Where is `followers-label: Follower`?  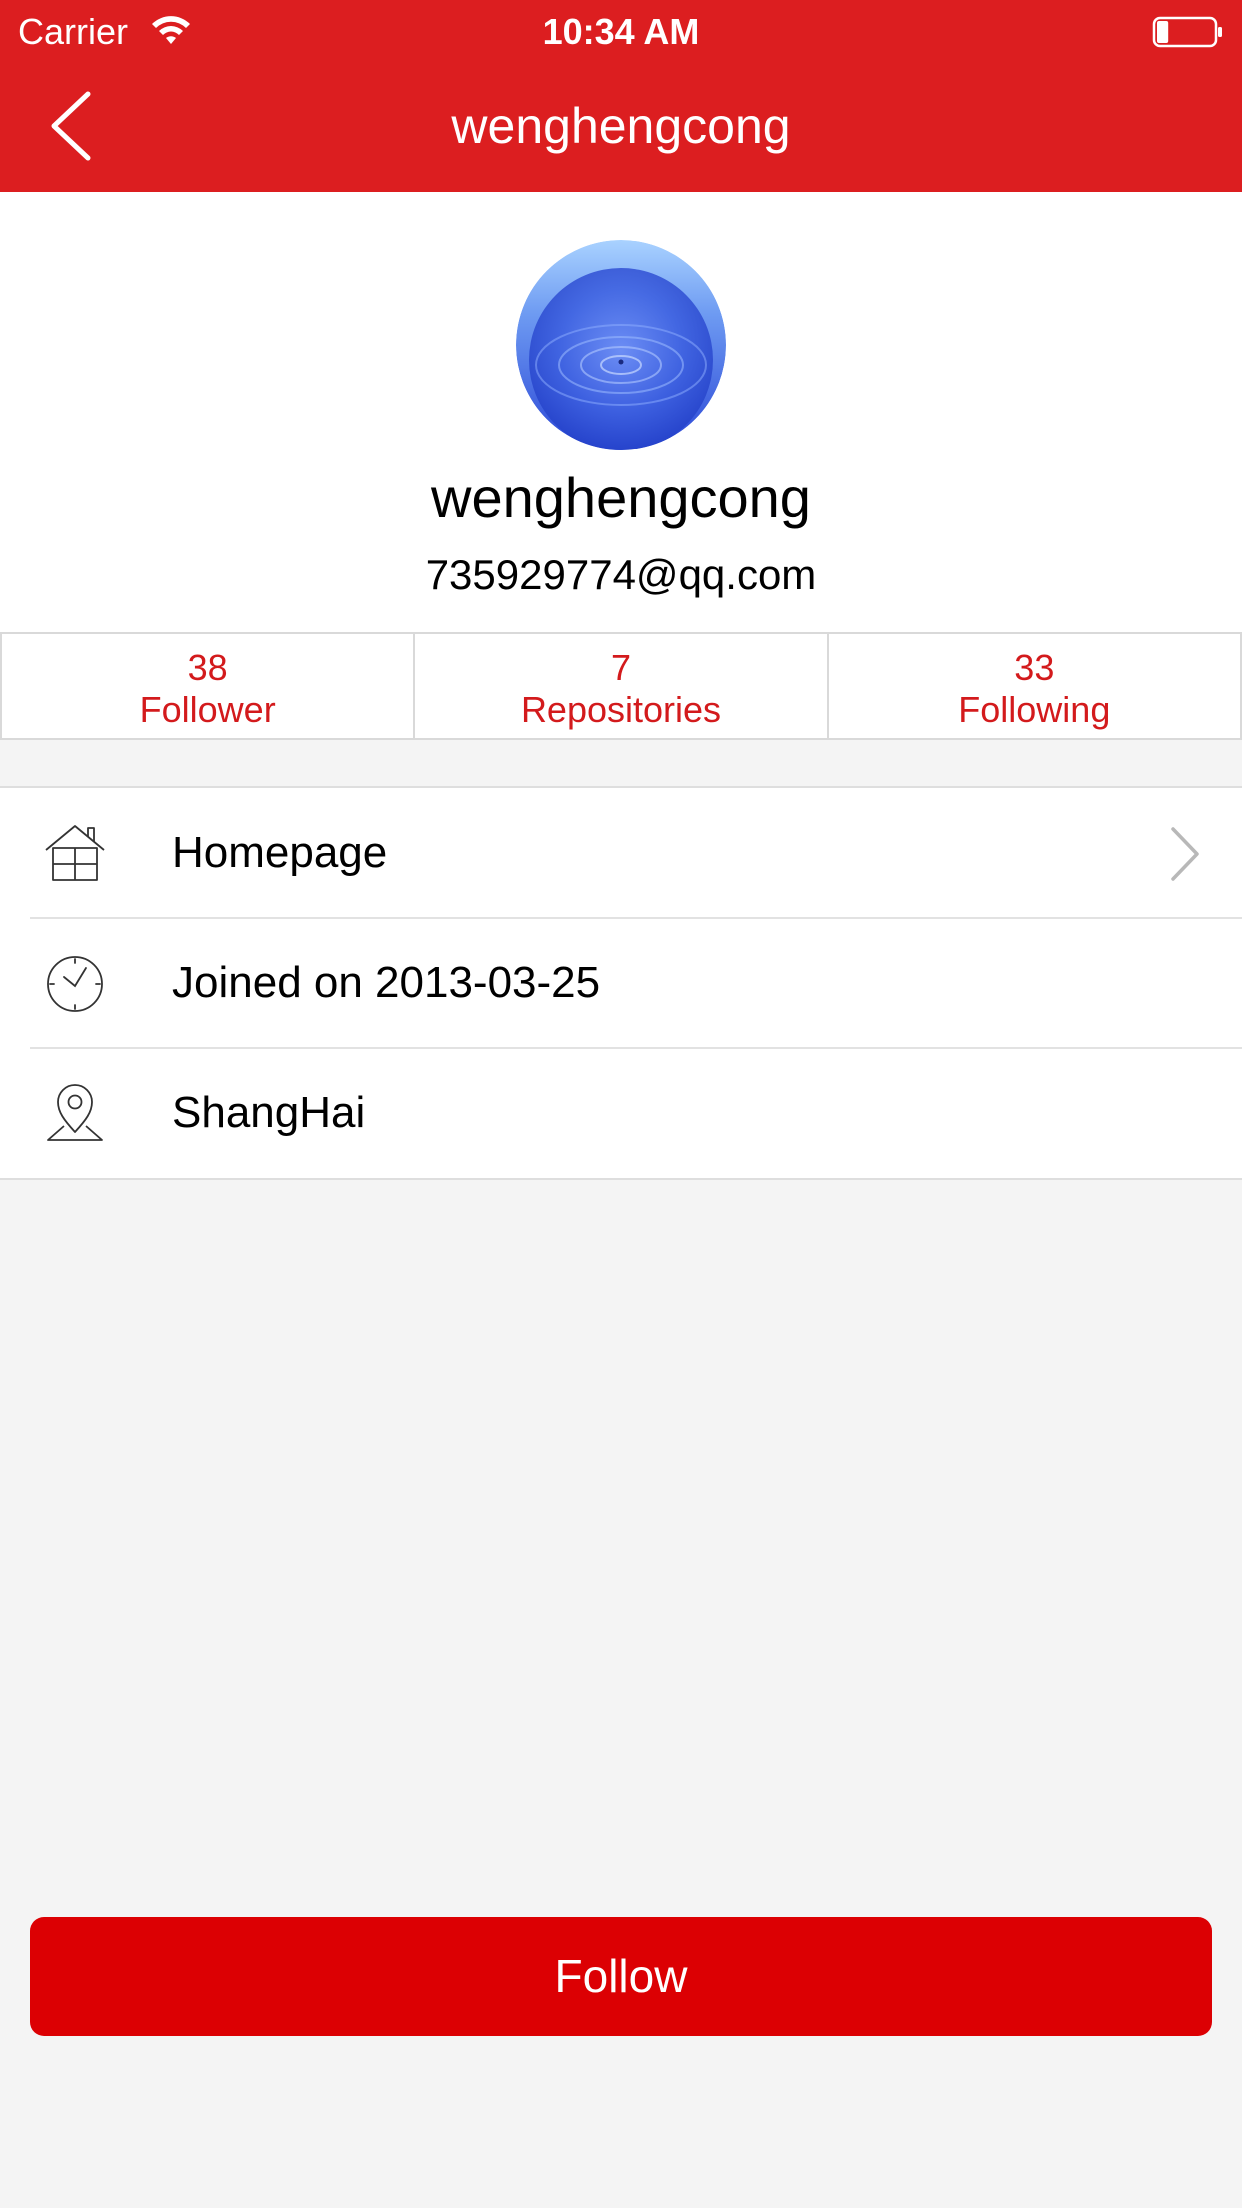 followers-label: Follower is located at coordinates (207, 709).